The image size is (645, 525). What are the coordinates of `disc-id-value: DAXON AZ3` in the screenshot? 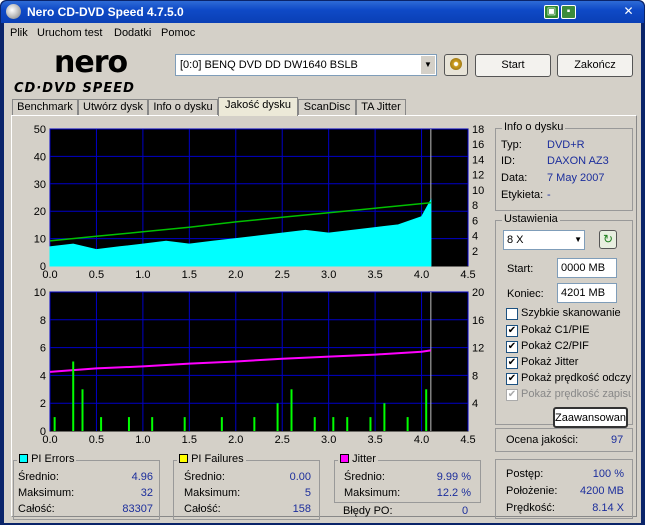 It's located at (578, 161).